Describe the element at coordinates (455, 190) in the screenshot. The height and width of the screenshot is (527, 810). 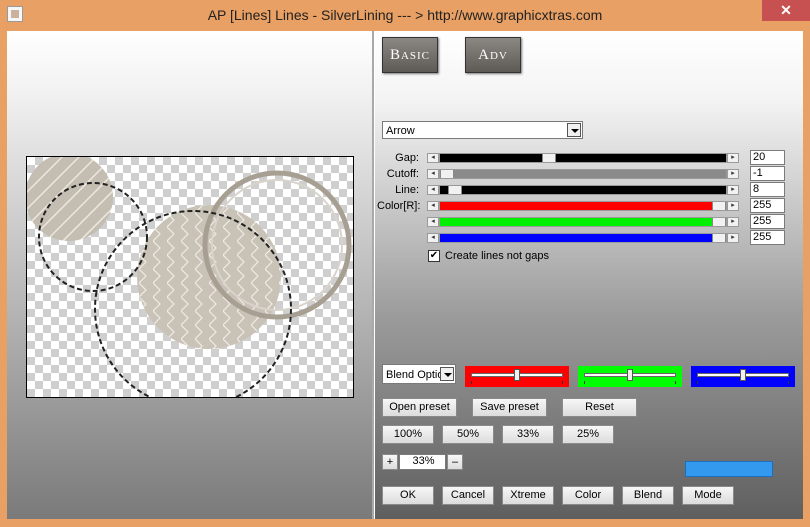
I see `line-slider-thumb` at that location.